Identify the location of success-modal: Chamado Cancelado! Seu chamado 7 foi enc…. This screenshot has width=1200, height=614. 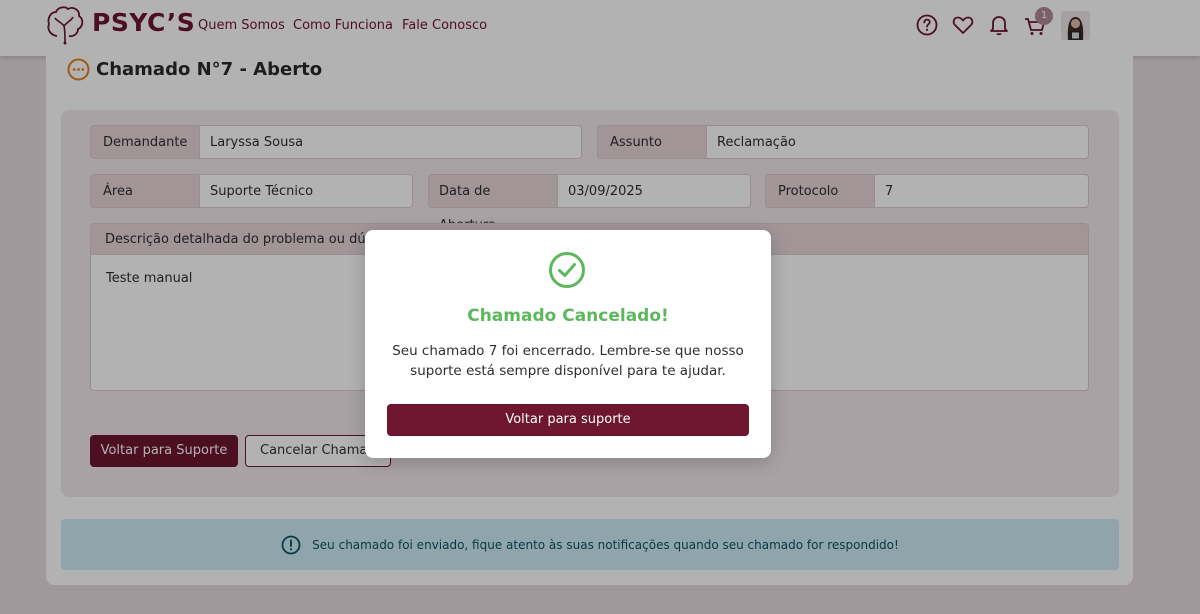
(568, 344).